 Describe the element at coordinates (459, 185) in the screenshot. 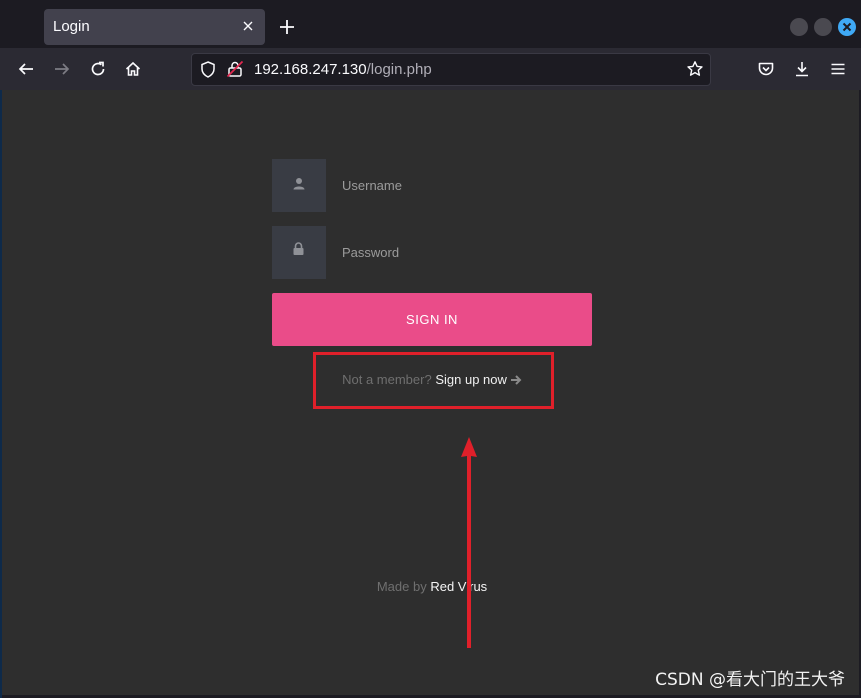

I see `username-input` at that location.